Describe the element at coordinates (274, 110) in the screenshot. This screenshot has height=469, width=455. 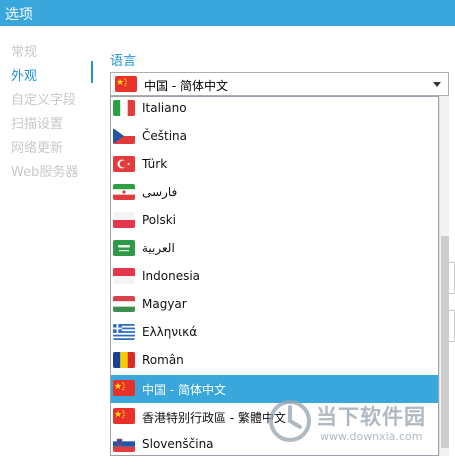
I see `language-option-italiano: Italiano` at that location.